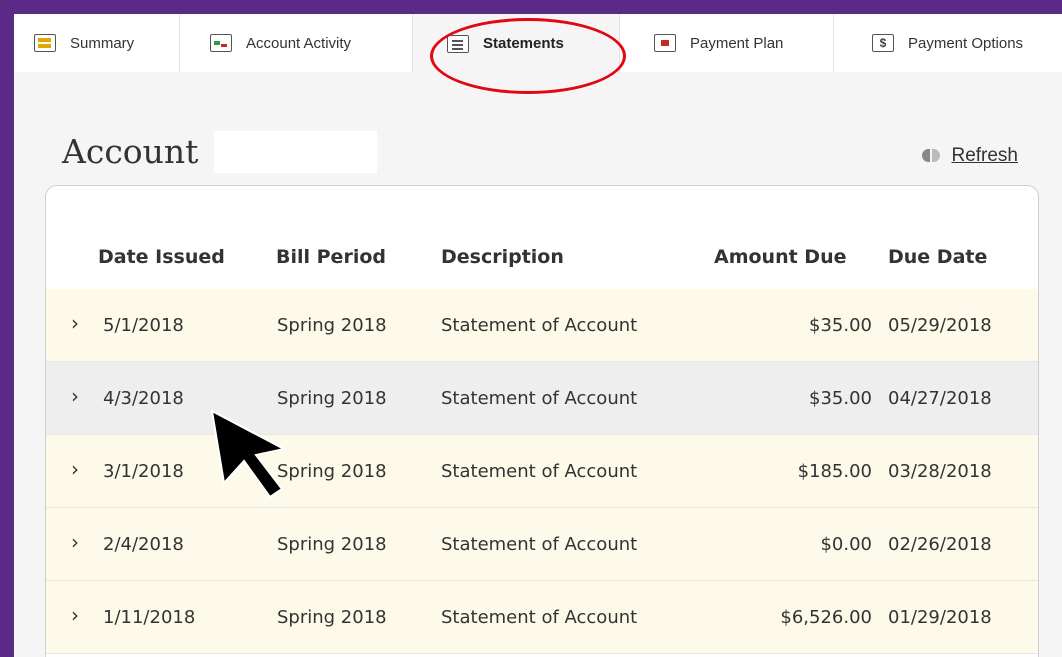 The height and width of the screenshot is (657, 1062). I want to click on tab-summary: Summary, so click(97, 43).